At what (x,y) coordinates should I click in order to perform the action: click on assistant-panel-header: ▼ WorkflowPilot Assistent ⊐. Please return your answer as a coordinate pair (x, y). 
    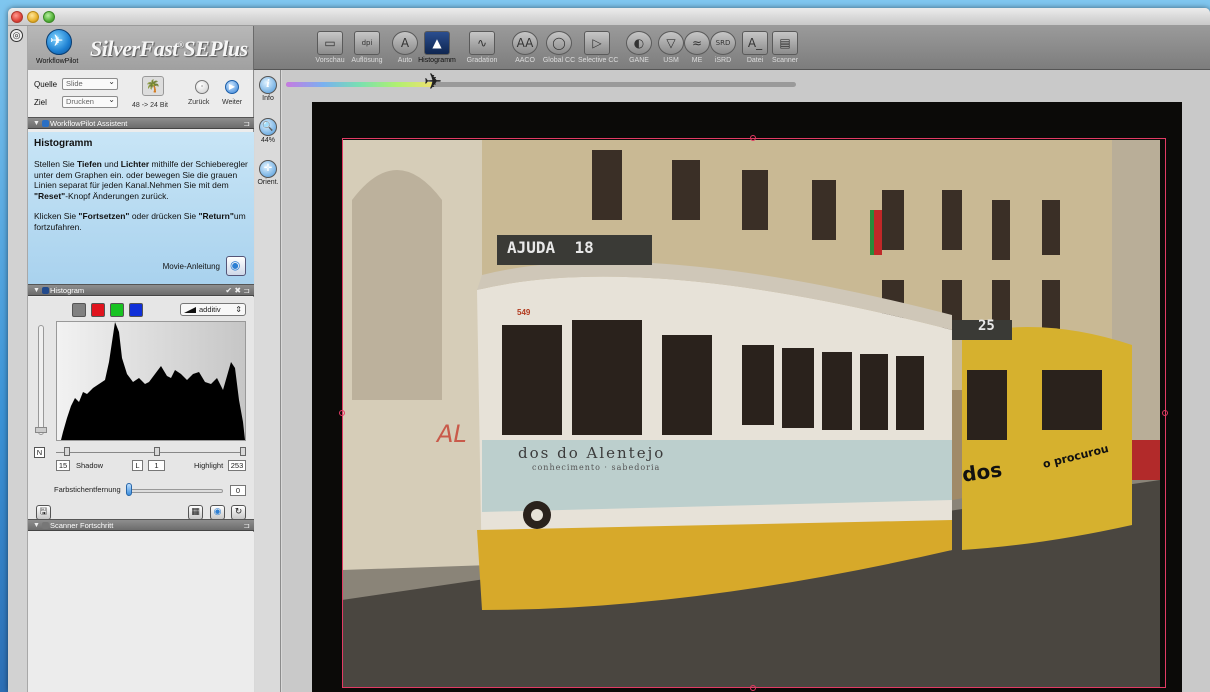
    Looking at the image, I should click on (141, 123).